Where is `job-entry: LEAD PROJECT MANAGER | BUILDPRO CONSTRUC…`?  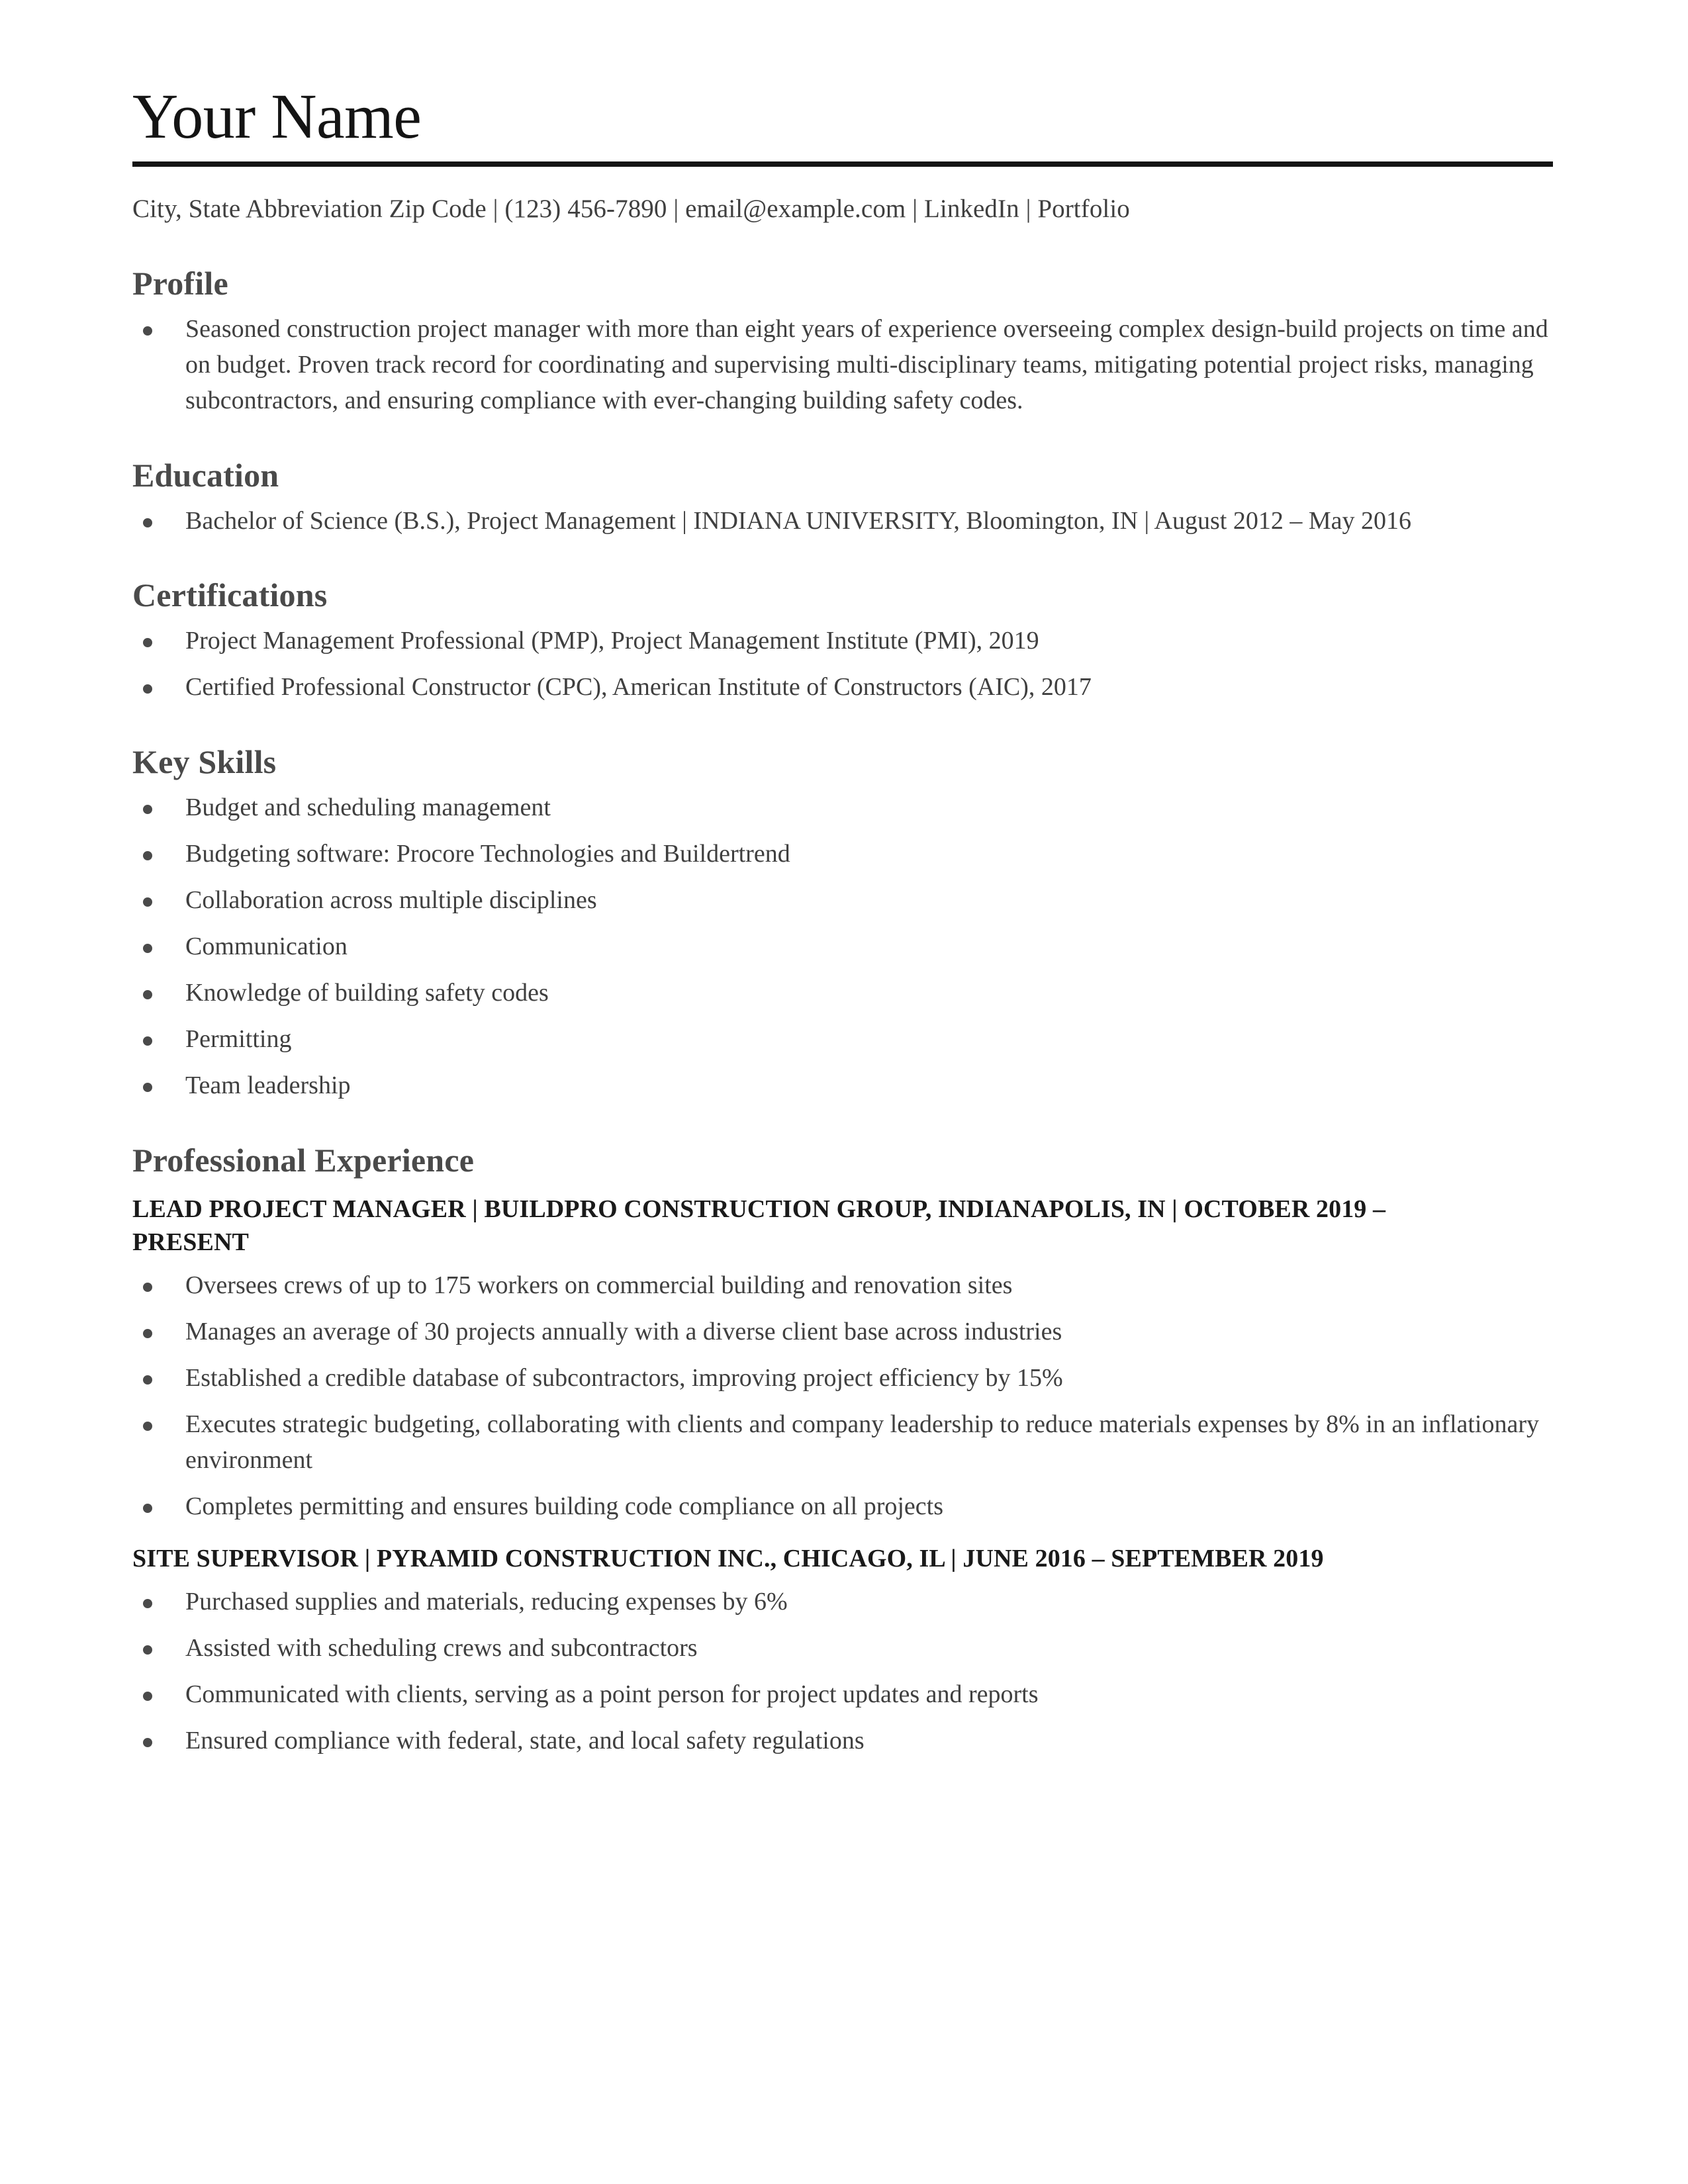
job-entry: LEAD PROJECT MANAGER | BUILDPRO CONSTRUC… is located at coordinates (844, 1359).